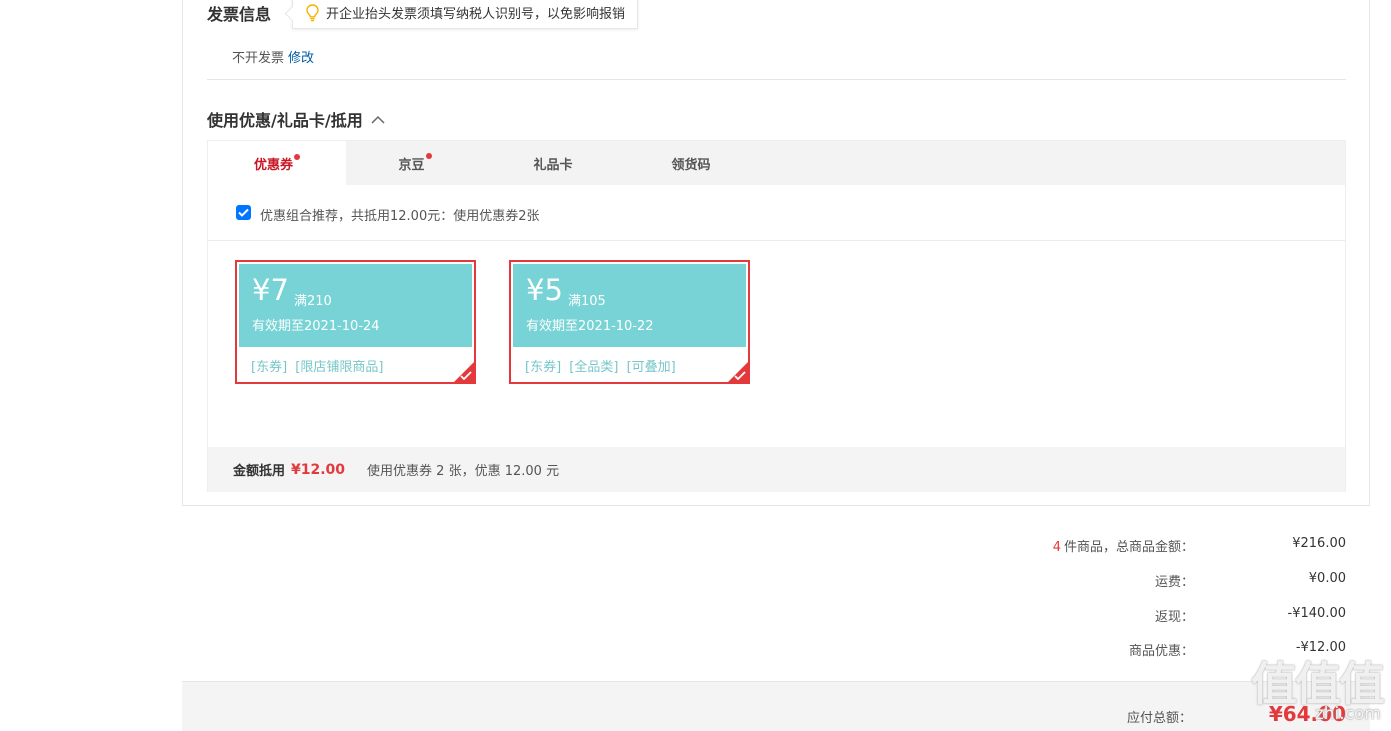  I want to click on cashback-row: 返现： -¥140.00, so click(1096, 616).